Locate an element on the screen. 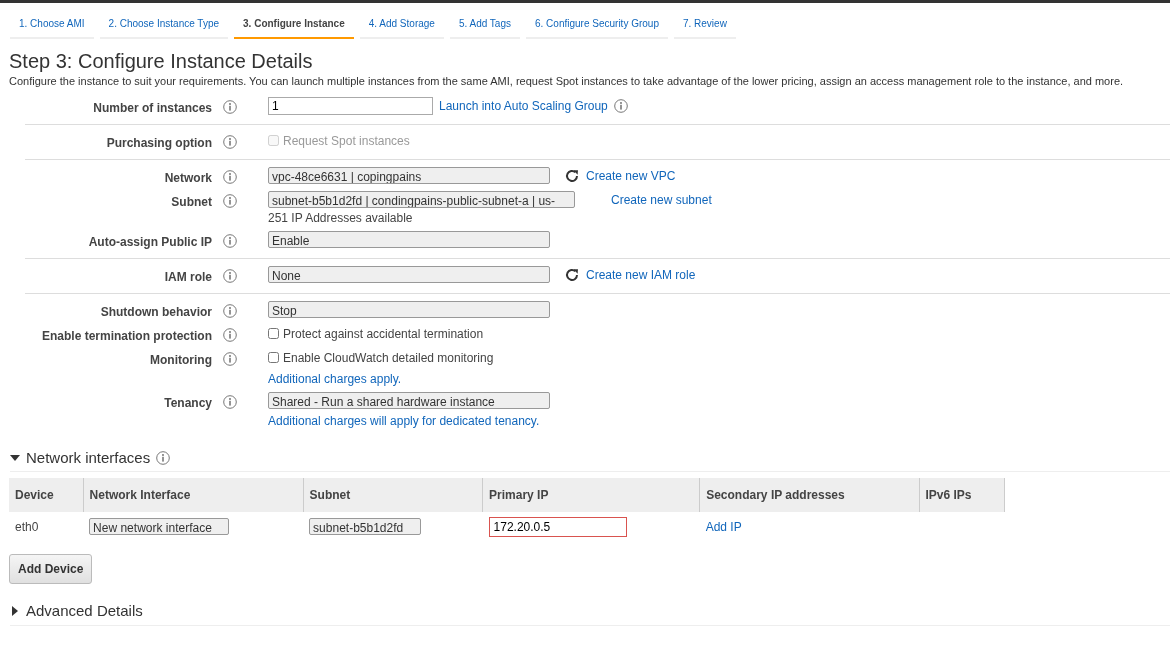  field-label: Shutdown behavior is located at coordinates (155, 312).